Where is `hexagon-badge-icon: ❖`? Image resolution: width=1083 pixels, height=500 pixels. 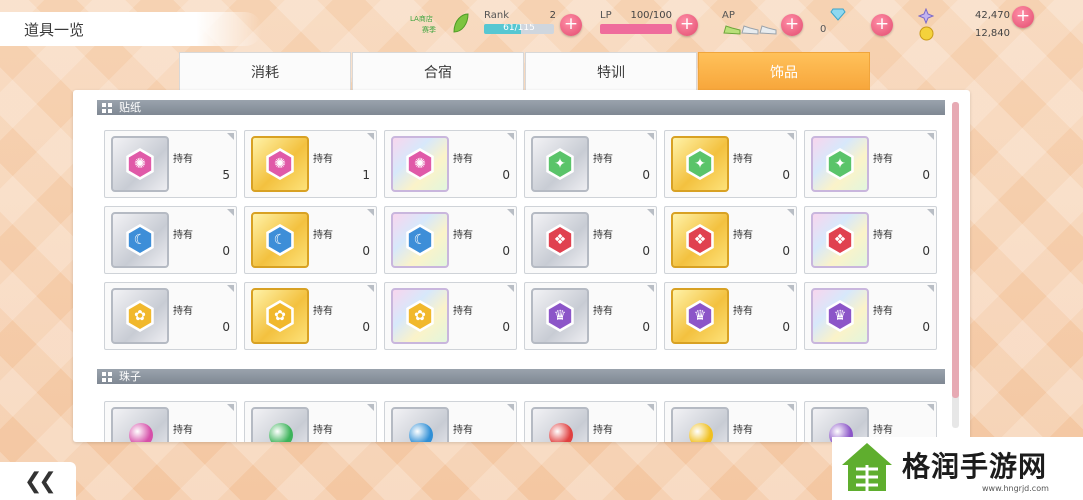 hexagon-badge-icon: ❖ is located at coordinates (700, 240).